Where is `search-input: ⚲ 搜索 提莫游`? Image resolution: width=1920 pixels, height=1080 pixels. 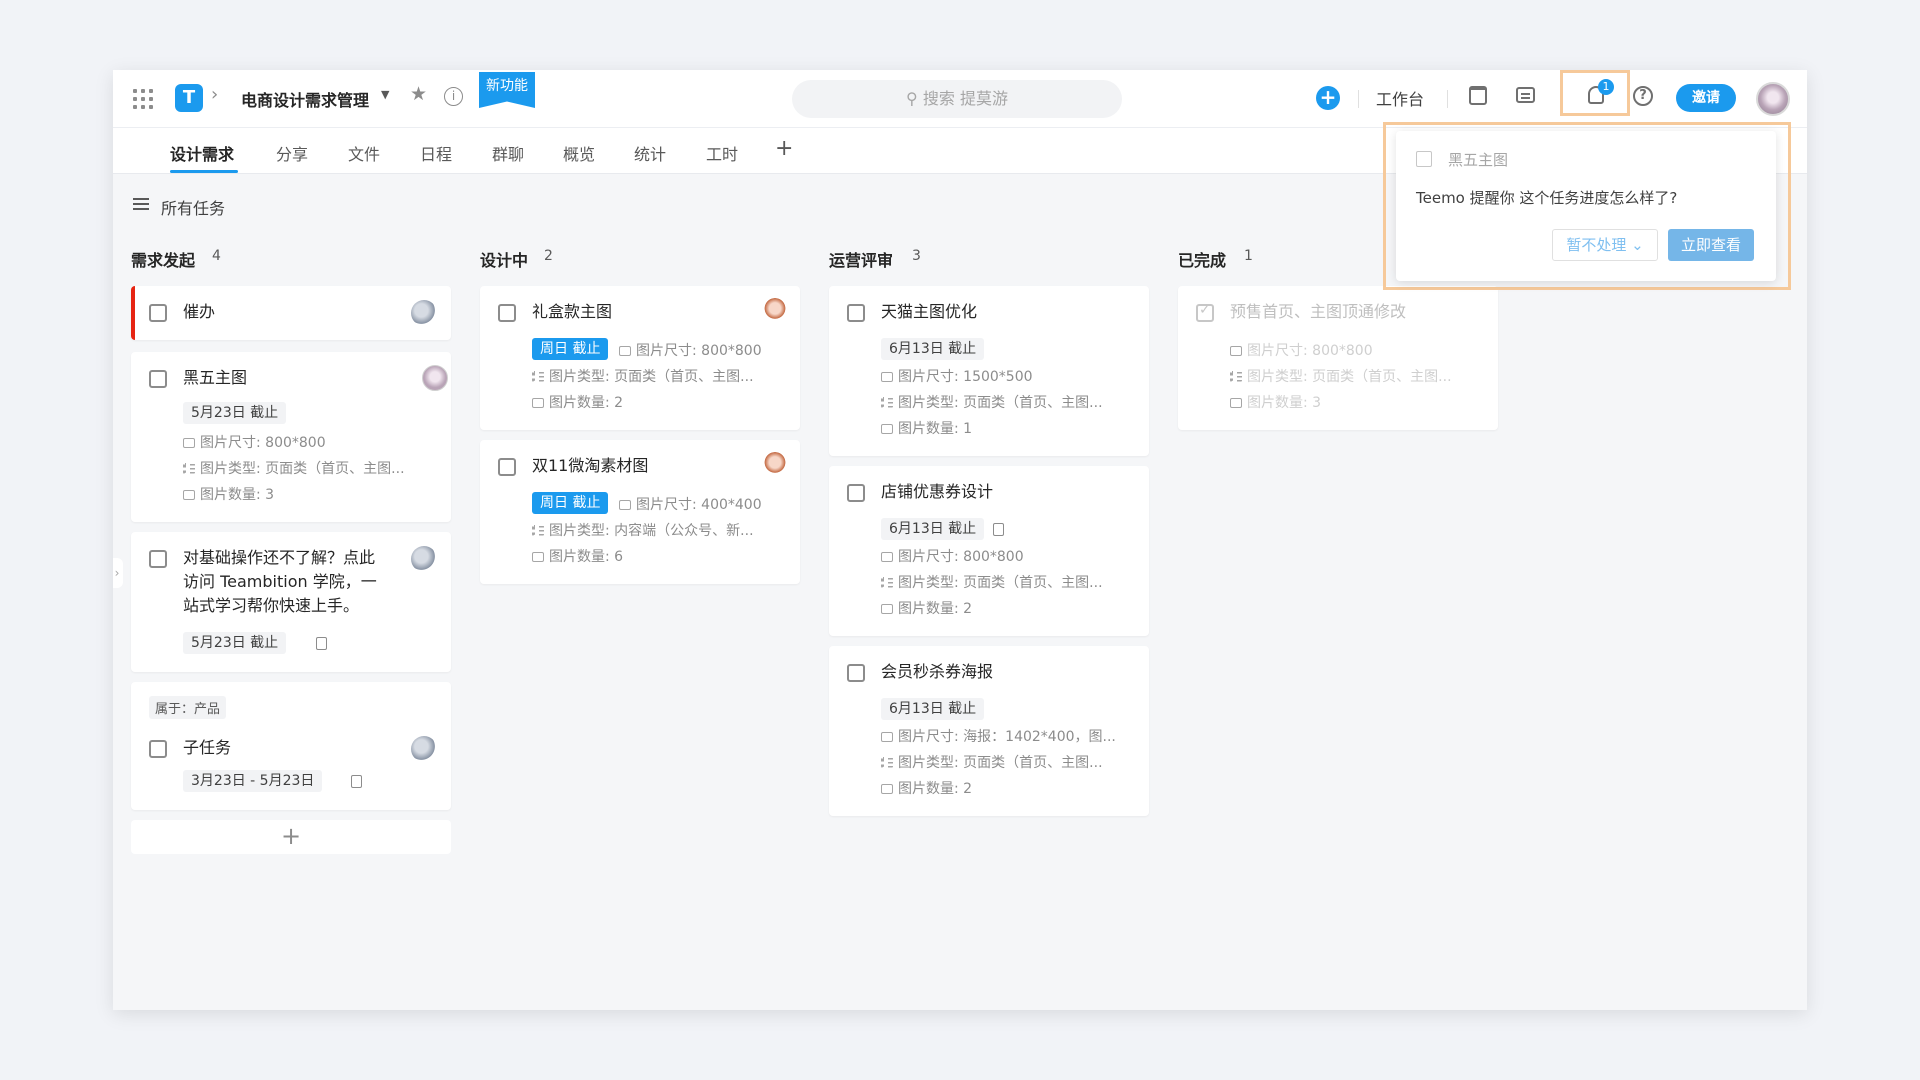
search-input: ⚲ 搜索 提莫游 is located at coordinates (957, 99).